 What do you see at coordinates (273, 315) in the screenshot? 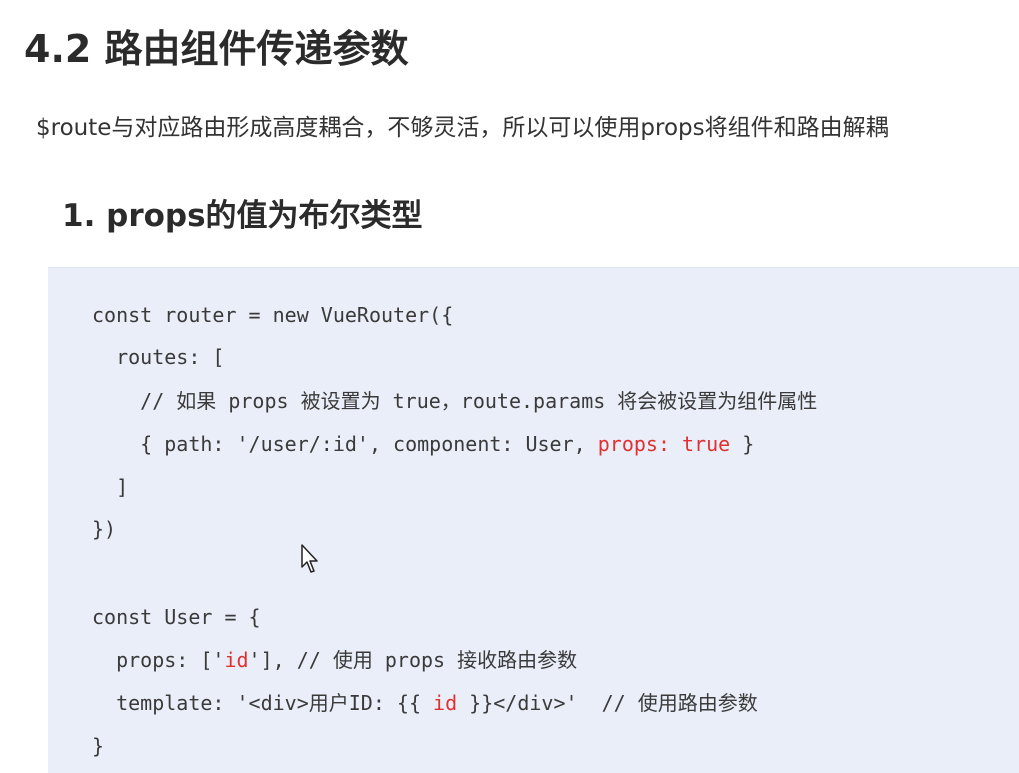
I see `code-line-1: const router = new VueRouter({` at bounding box center [273, 315].